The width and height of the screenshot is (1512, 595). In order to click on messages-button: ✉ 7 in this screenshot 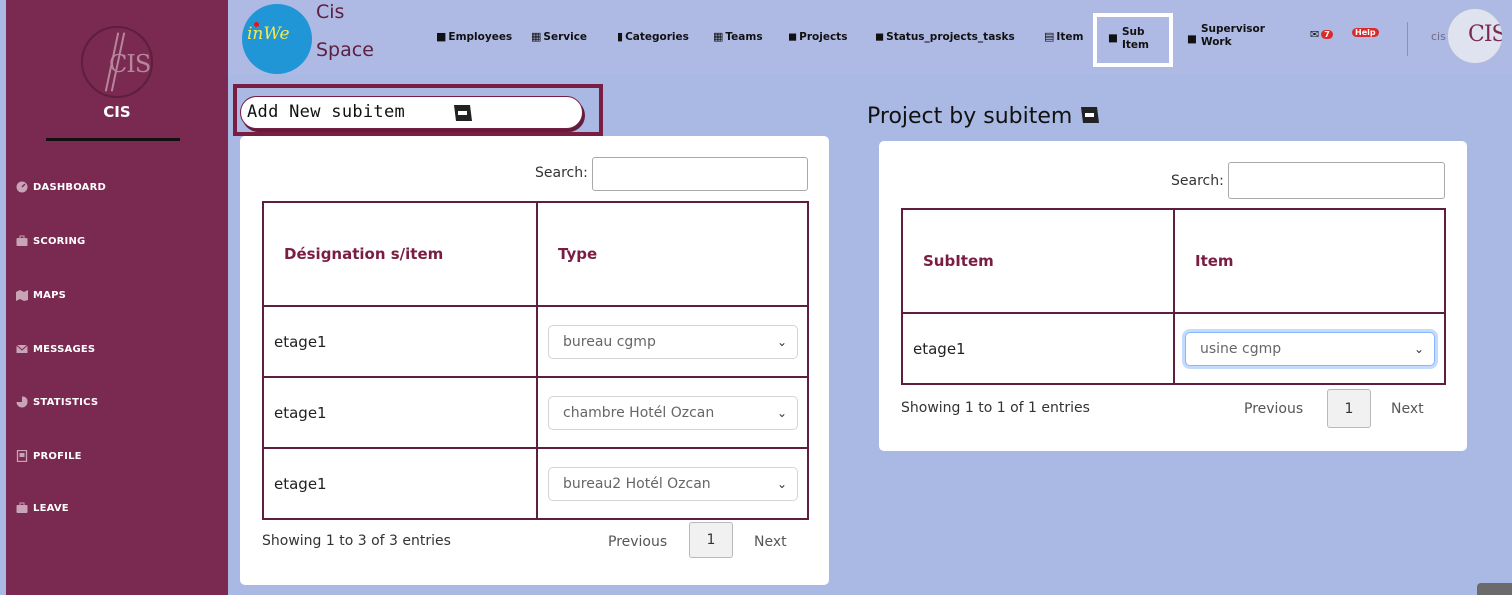, I will do `click(1321, 34)`.